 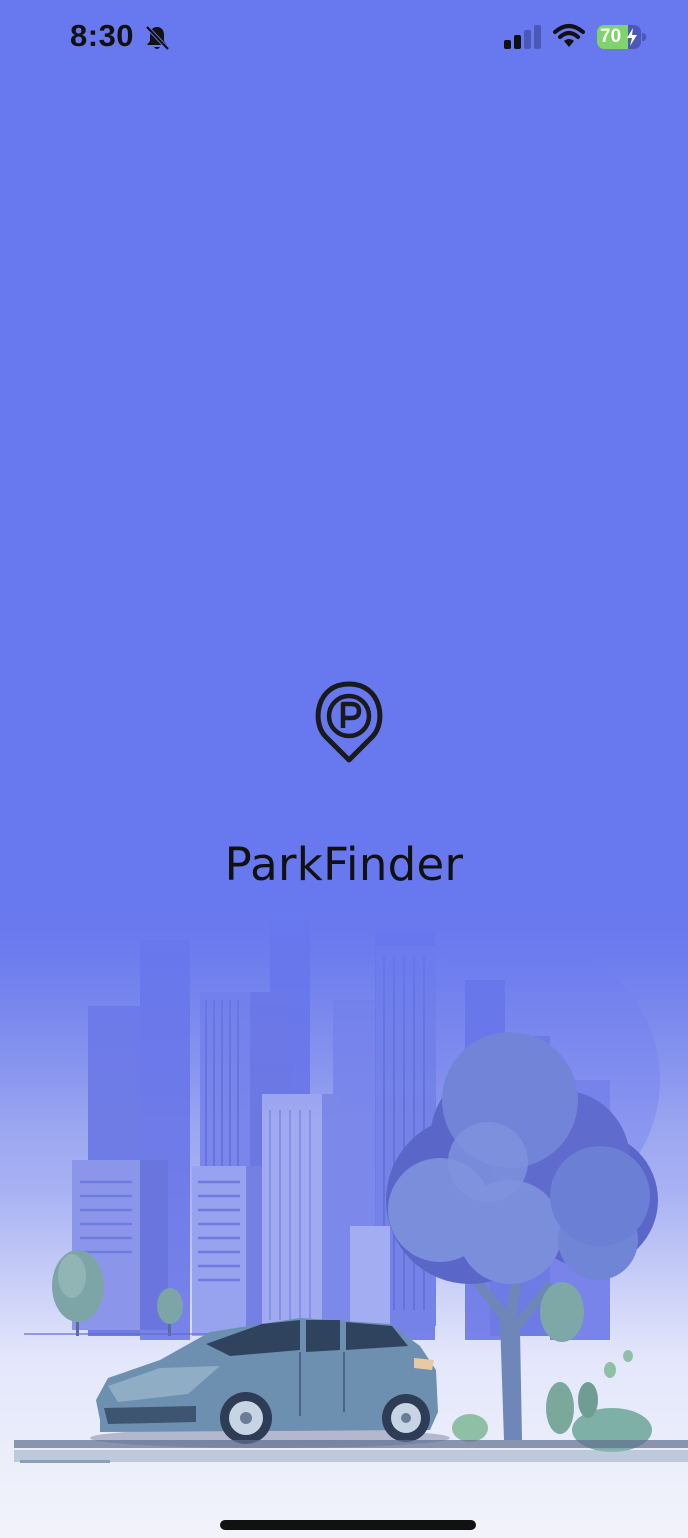 What do you see at coordinates (344, 40) in the screenshot?
I see `status-bar: 8:30 70` at bounding box center [344, 40].